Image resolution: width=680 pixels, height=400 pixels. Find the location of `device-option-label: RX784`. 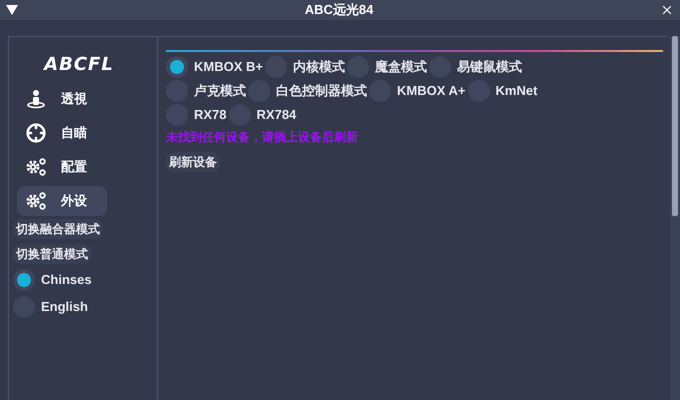

device-option-label: RX784 is located at coordinates (277, 115).